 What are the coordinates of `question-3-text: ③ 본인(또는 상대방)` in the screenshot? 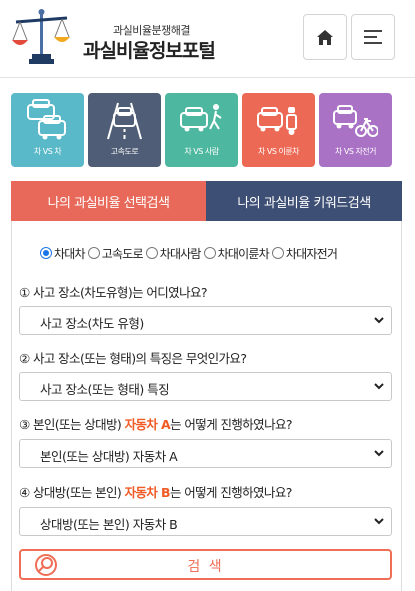 It's located at (72, 424).